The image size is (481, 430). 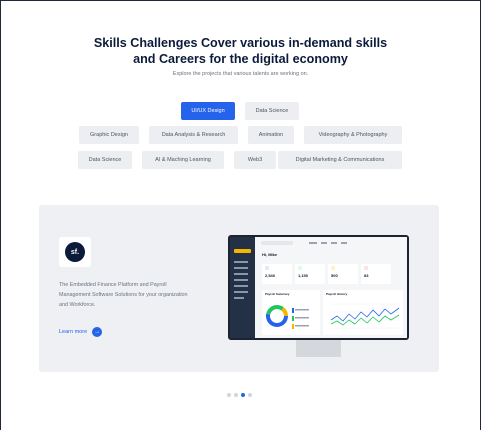 What do you see at coordinates (277, 243) in the screenshot?
I see `dashboard-search-bar` at bounding box center [277, 243].